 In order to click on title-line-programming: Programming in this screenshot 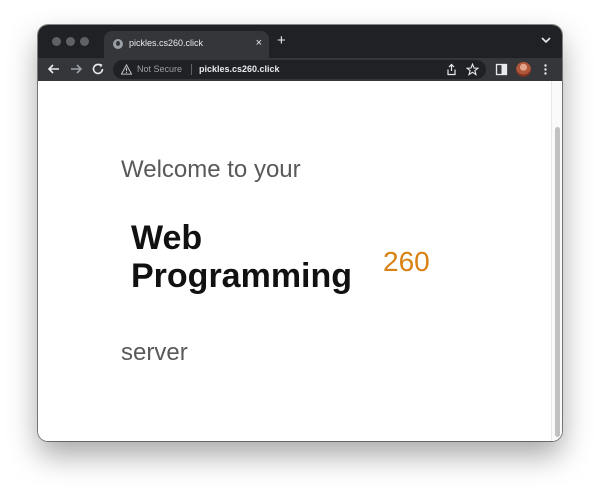, I will do `click(242, 276)`.